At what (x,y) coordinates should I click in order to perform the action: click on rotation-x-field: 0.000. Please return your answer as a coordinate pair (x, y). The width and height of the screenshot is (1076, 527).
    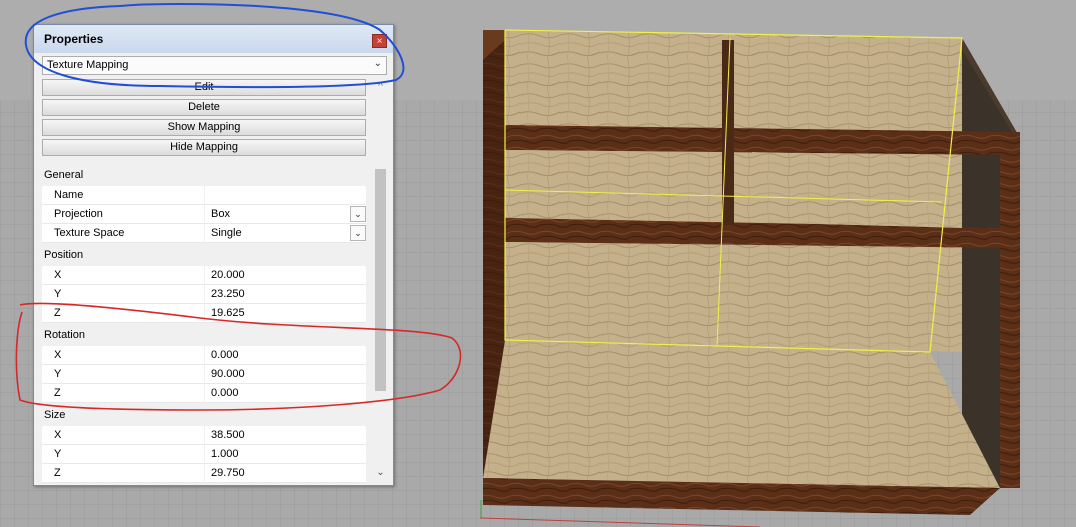
    Looking at the image, I should click on (285, 355).